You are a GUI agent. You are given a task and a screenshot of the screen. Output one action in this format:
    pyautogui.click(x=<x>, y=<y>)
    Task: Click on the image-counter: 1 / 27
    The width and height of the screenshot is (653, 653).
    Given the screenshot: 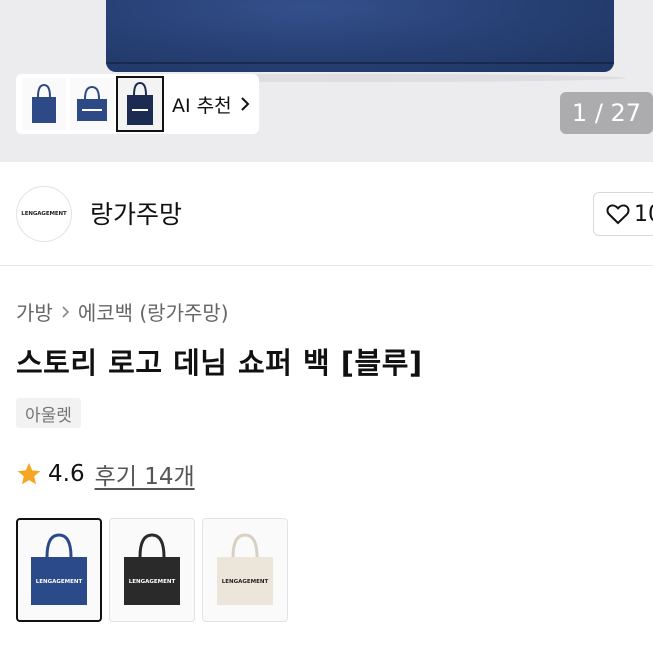 What is the action you would take?
    pyautogui.click(x=606, y=113)
    